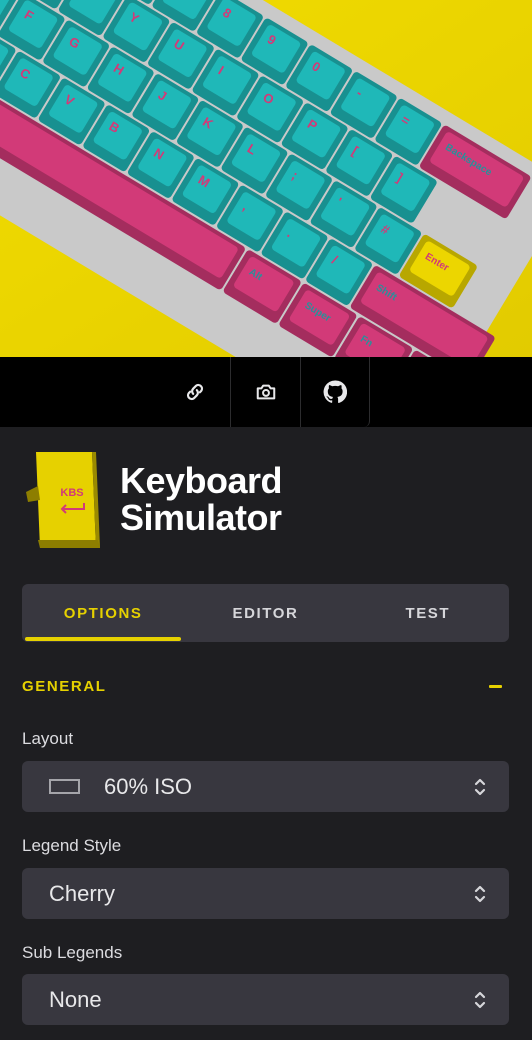  What do you see at coordinates (72, 952) in the screenshot?
I see `sub-legends-label: Sub Legends` at bounding box center [72, 952].